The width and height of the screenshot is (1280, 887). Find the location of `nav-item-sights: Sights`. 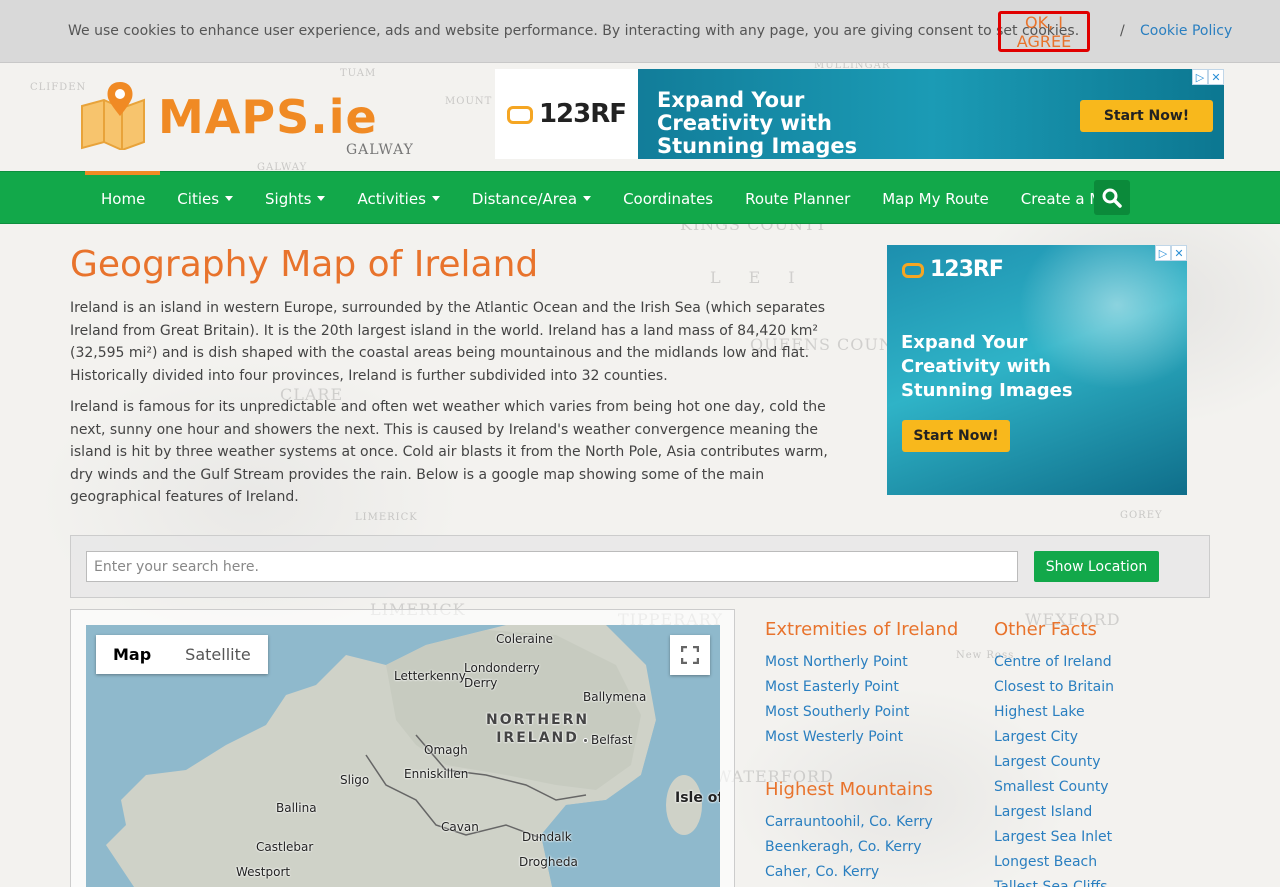

nav-item-sights: Sights is located at coordinates (295, 198).